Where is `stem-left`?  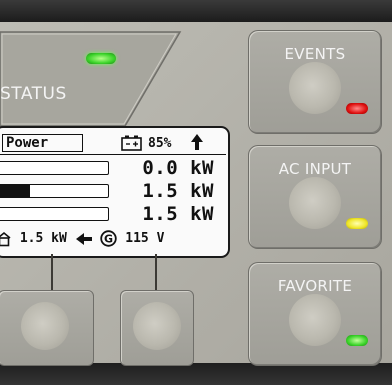 stem-left is located at coordinates (52, 272).